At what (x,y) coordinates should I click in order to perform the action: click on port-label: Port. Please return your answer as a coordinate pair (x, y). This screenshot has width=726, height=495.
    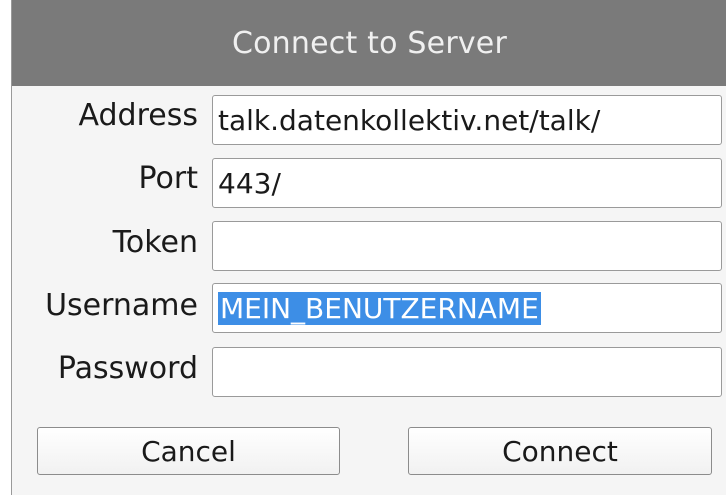
    Looking at the image, I should click on (168, 178).